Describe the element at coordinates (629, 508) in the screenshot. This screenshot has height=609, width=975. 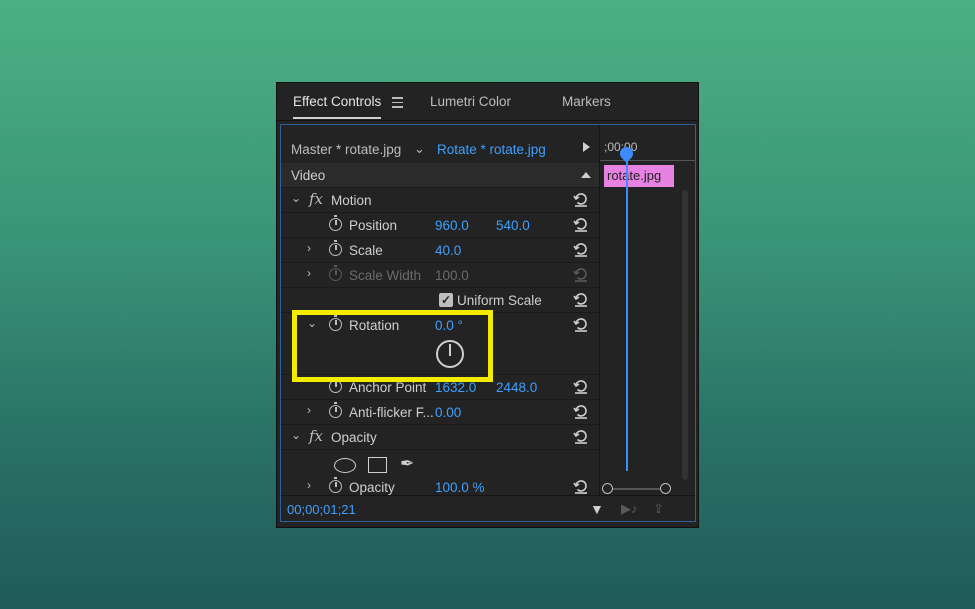
I see `audio-icon: ▶♪` at that location.